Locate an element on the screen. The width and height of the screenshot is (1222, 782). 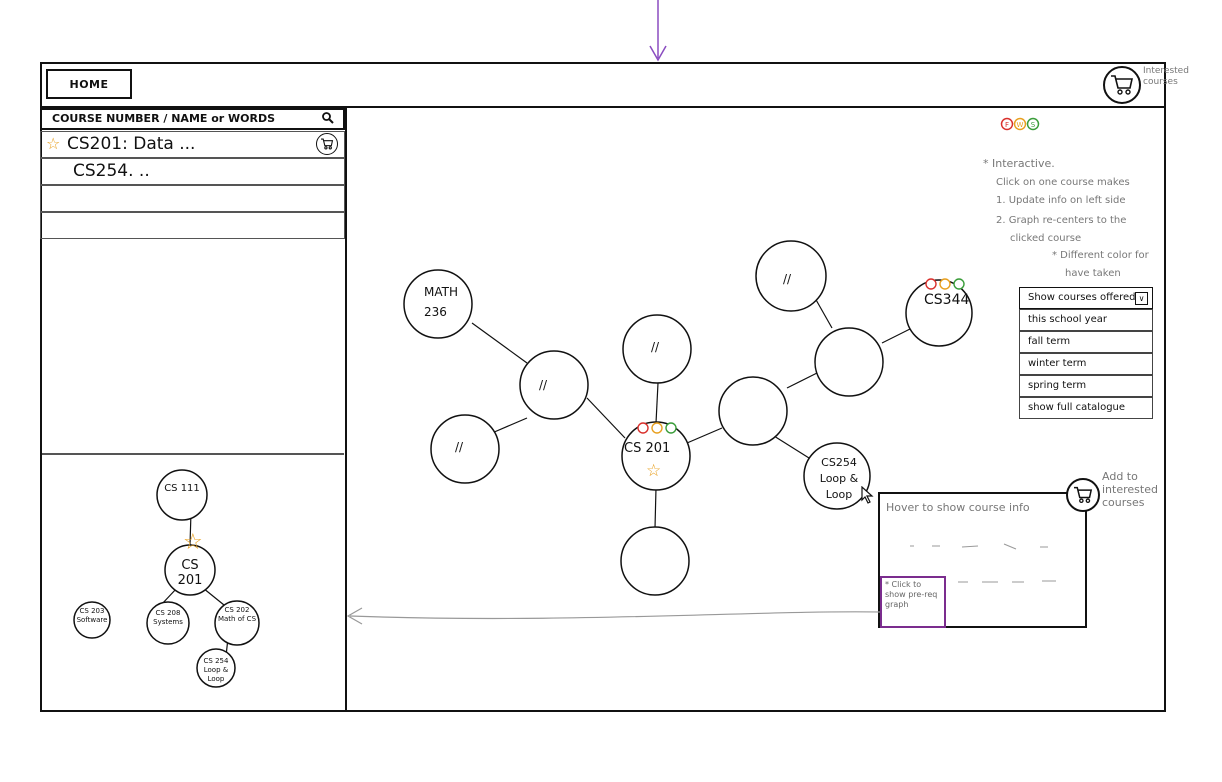
mini-label-cs202: CS 202 Math of CS is located at coordinates (237, 615).